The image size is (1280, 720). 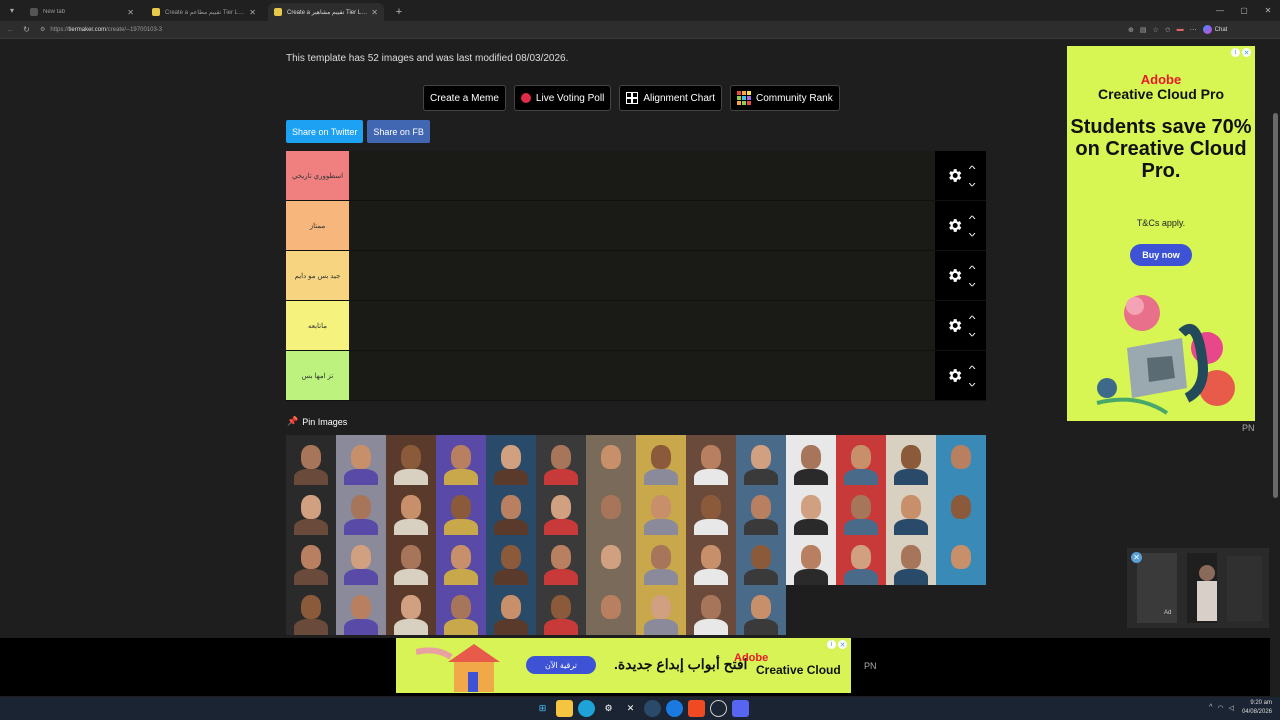 I want to click on capcut-icon: ✕, so click(x=630, y=708).